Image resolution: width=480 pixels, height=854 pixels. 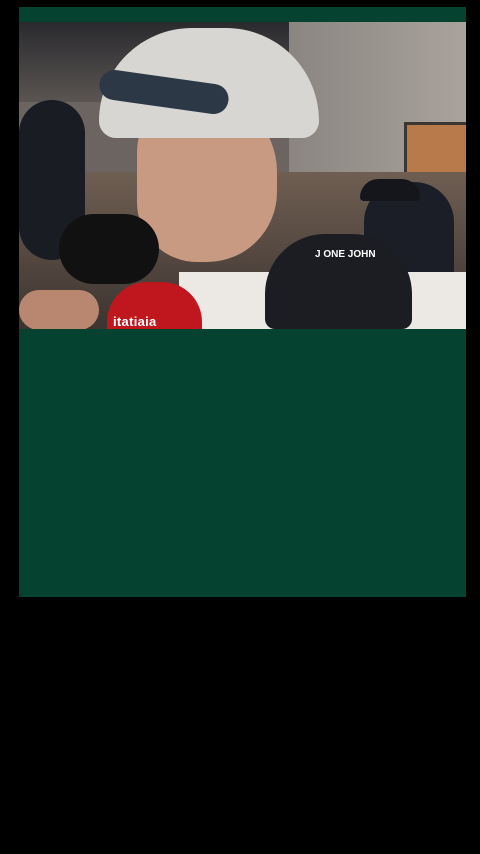 What do you see at coordinates (59, 309) in the screenshot?
I see `hand` at bounding box center [59, 309].